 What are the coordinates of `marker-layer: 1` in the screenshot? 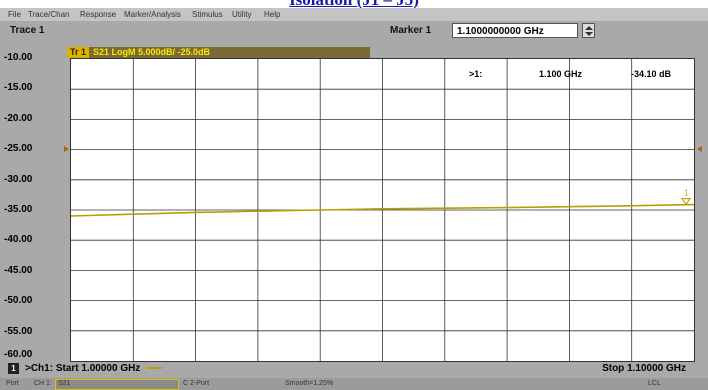 It's located at (686, 197).